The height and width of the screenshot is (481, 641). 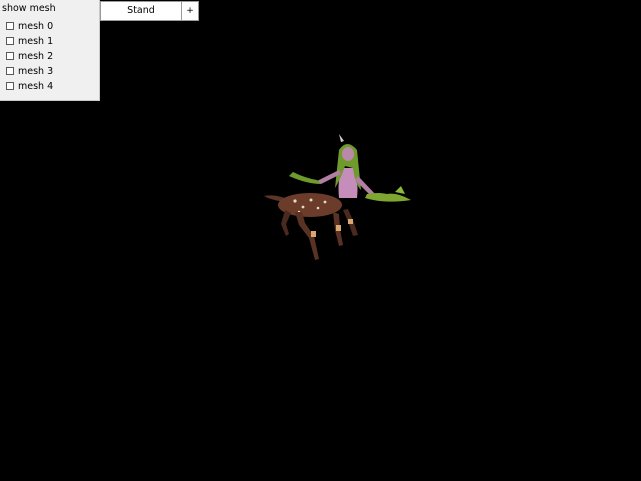 I want to click on panel-title: show mesh, so click(x=29, y=8).